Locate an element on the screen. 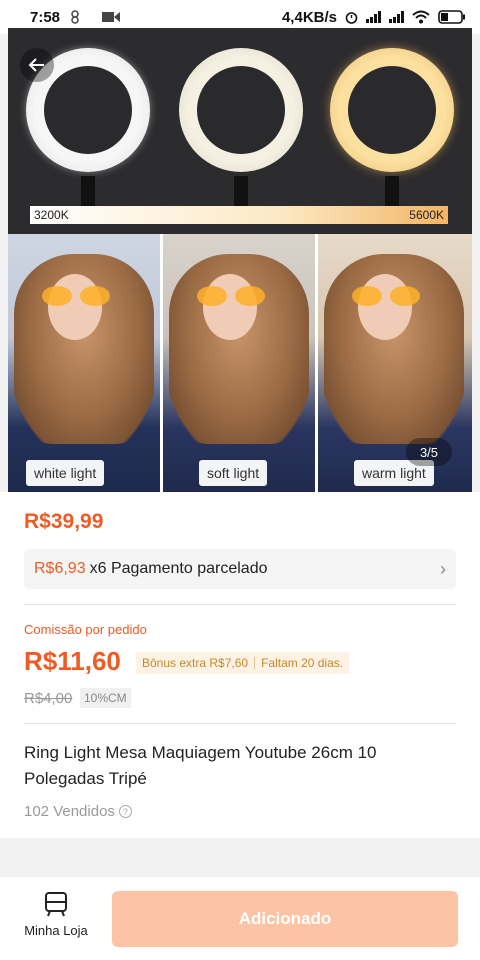  model-photo-white: white light is located at coordinates (84, 363).